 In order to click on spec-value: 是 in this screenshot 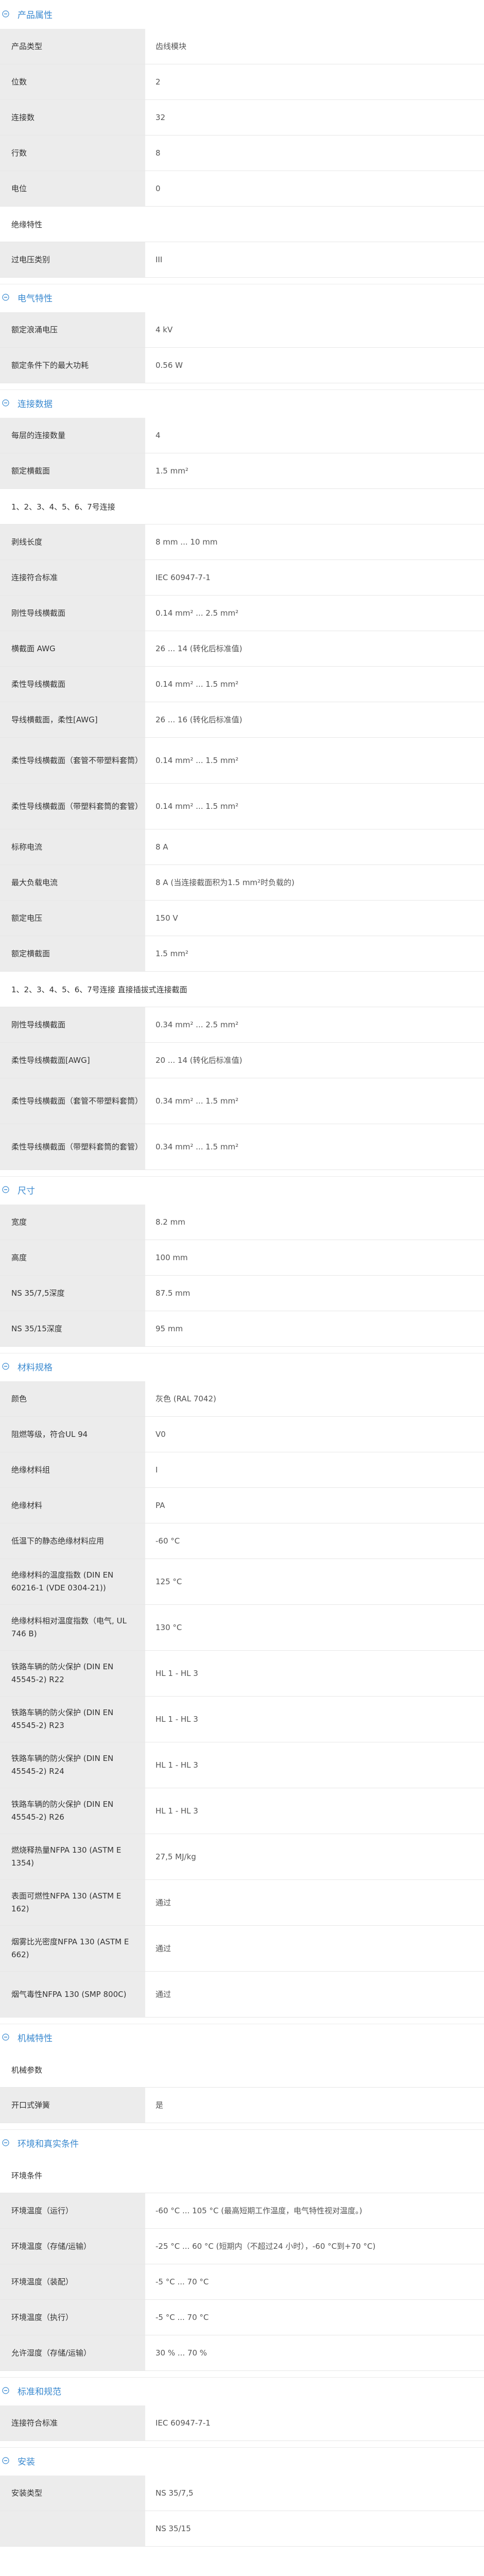, I will do `click(159, 2105)`.